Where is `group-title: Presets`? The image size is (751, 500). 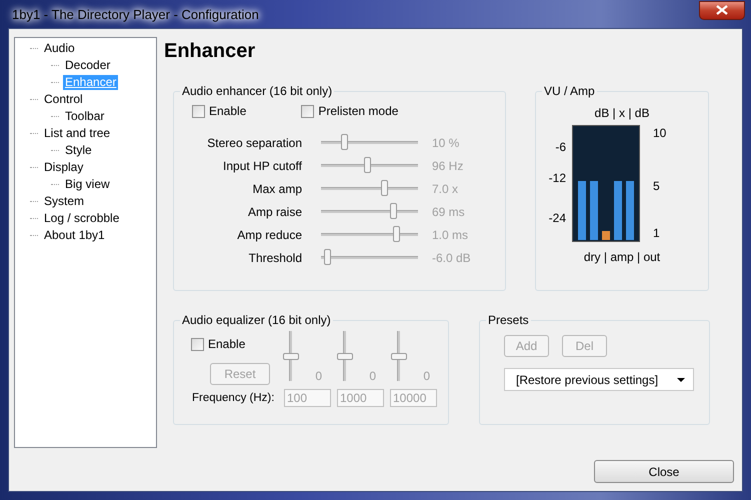 group-title: Presets is located at coordinates (508, 320).